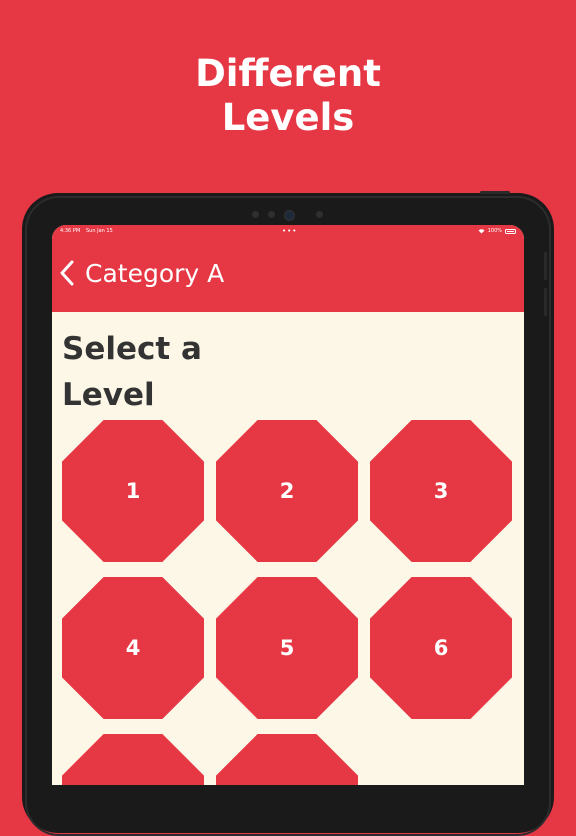 This screenshot has height=836, width=576. I want to click on promo-title: Different Levels, so click(288, 96).